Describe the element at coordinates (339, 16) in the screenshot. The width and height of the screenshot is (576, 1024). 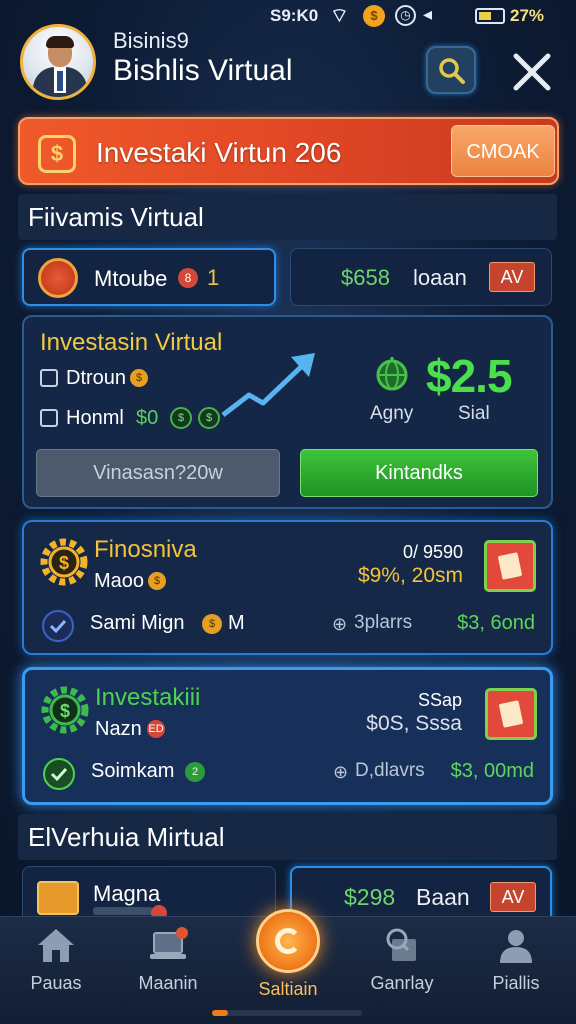
I see `wifi-icon: ⌔` at that location.